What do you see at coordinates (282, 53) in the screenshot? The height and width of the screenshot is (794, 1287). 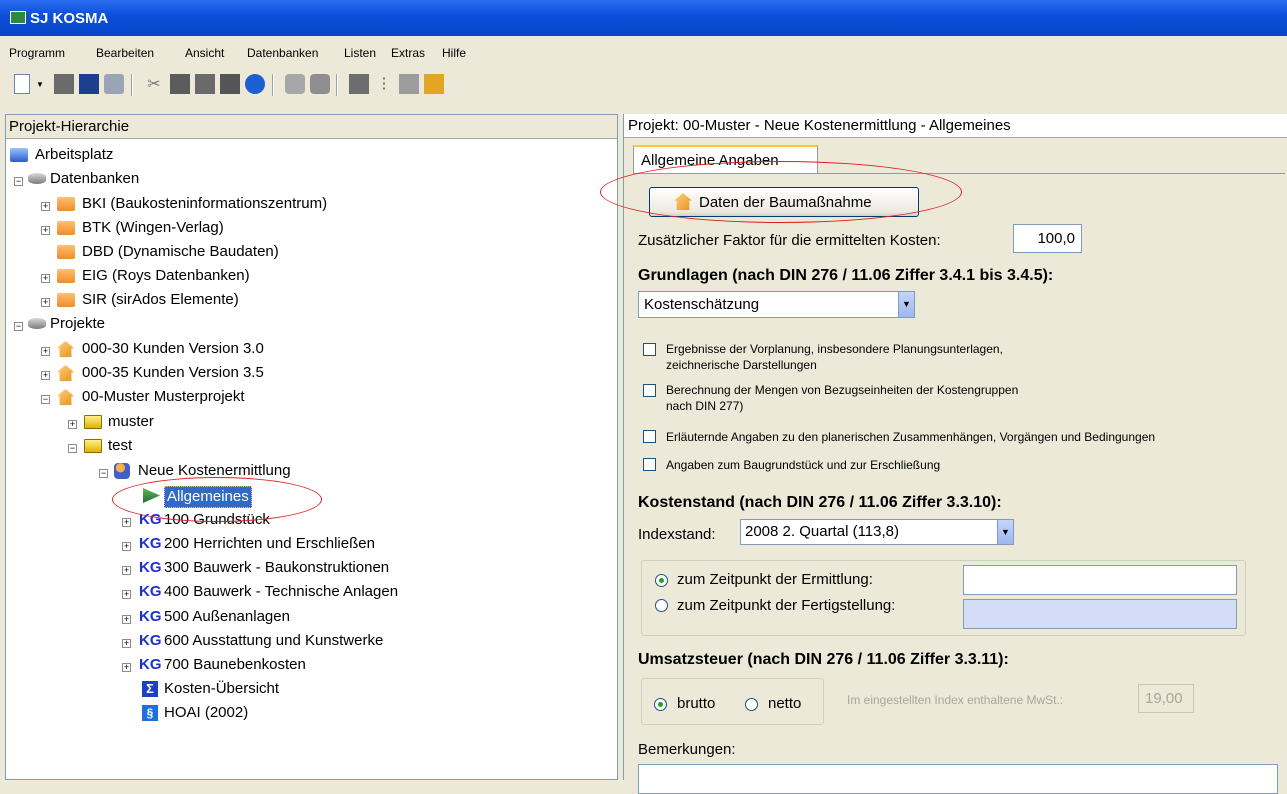 I see `menu-datenbanken: Datenbanken` at bounding box center [282, 53].